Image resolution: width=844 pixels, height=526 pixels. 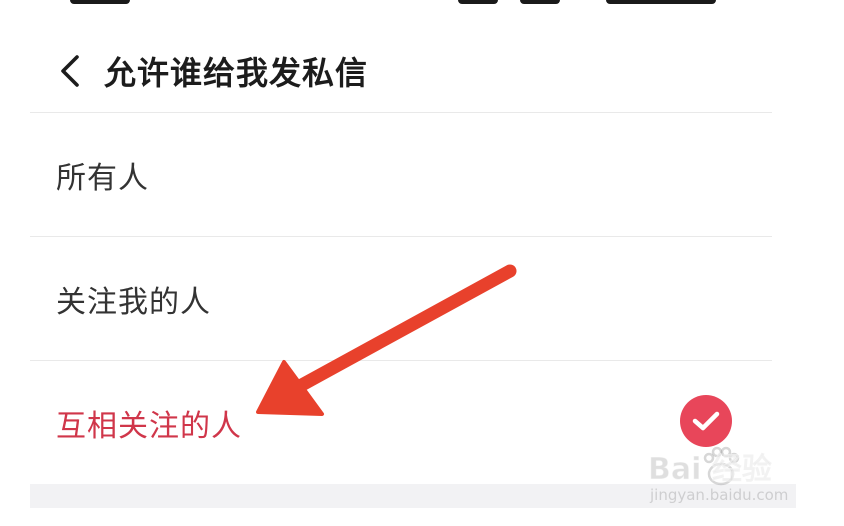 What do you see at coordinates (102, 178) in the screenshot?
I see `option-label: 所有人` at bounding box center [102, 178].